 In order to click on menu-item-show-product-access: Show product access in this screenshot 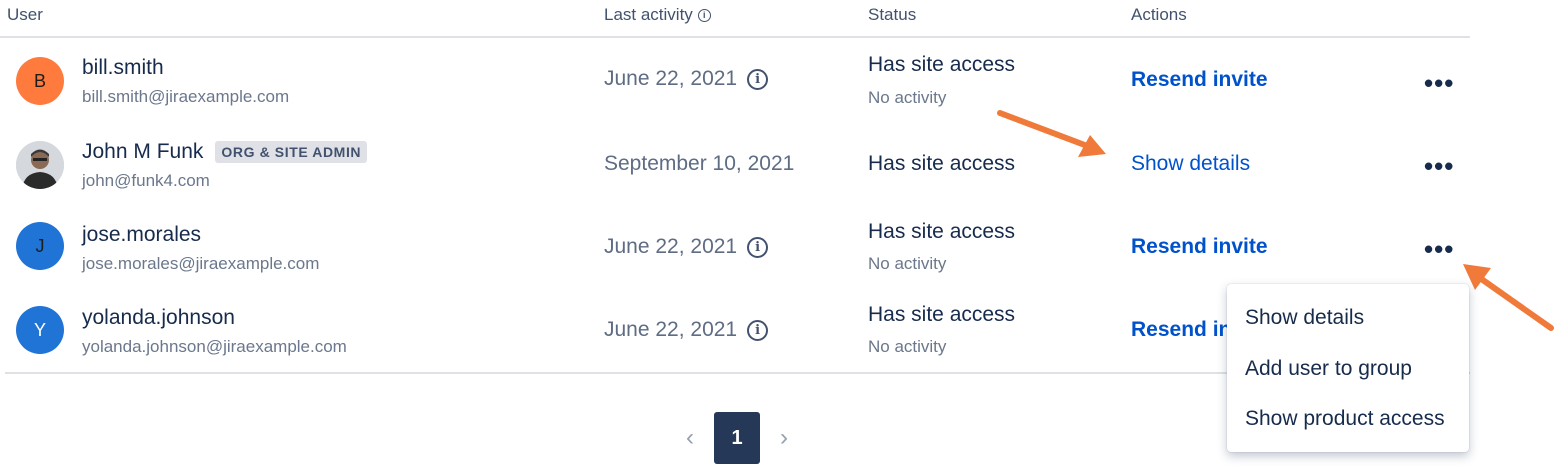, I will do `click(1345, 419)`.